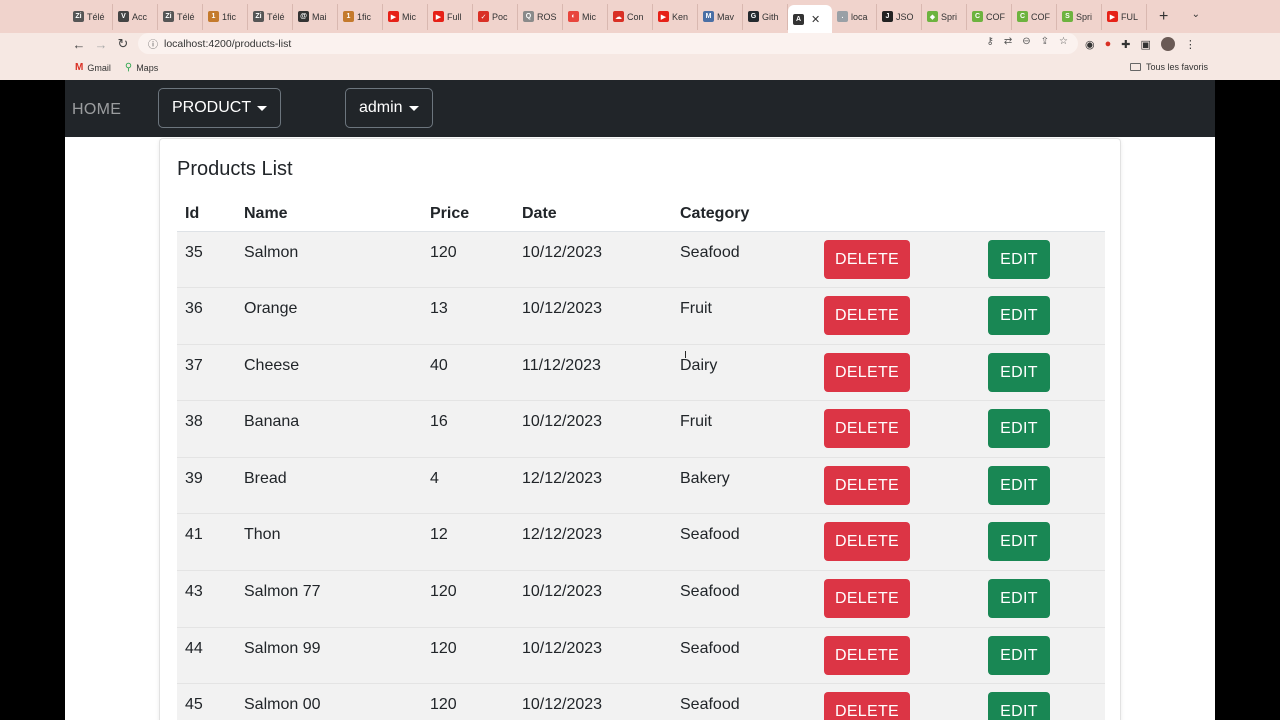 The width and height of the screenshot is (1280, 720). What do you see at coordinates (641, 486) in the screenshot?
I see `table-row: 39 Bread 4 12/12/2023 Bakery DELETE EDIT` at bounding box center [641, 486].